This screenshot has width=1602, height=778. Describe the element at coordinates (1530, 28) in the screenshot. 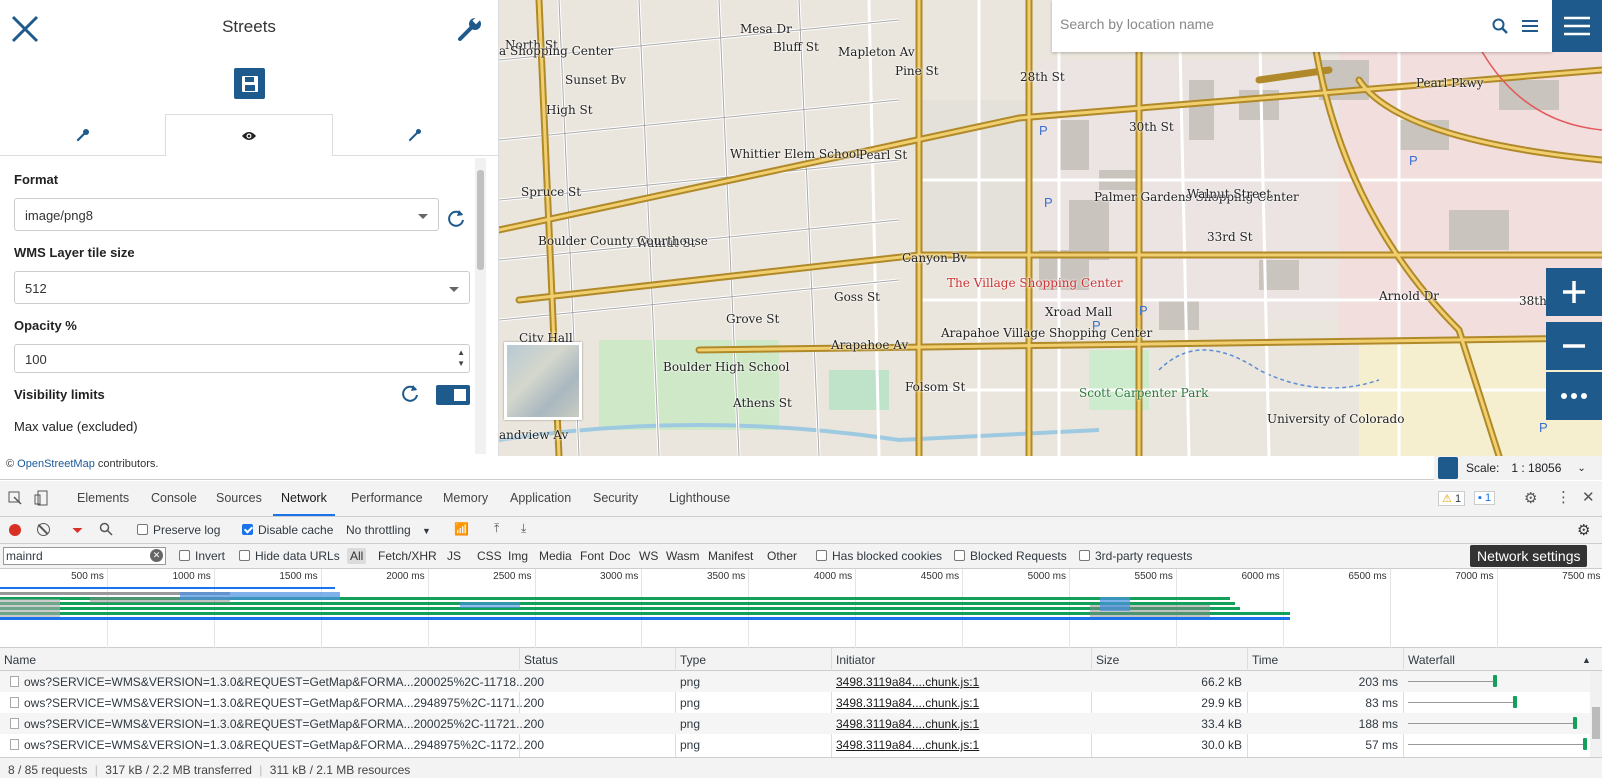

I see `list-icon` at that location.